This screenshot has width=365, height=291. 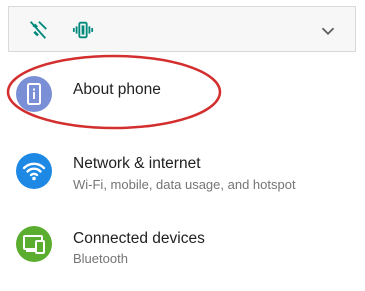 I want to click on settings-item-title: Connected devices, so click(x=139, y=238).